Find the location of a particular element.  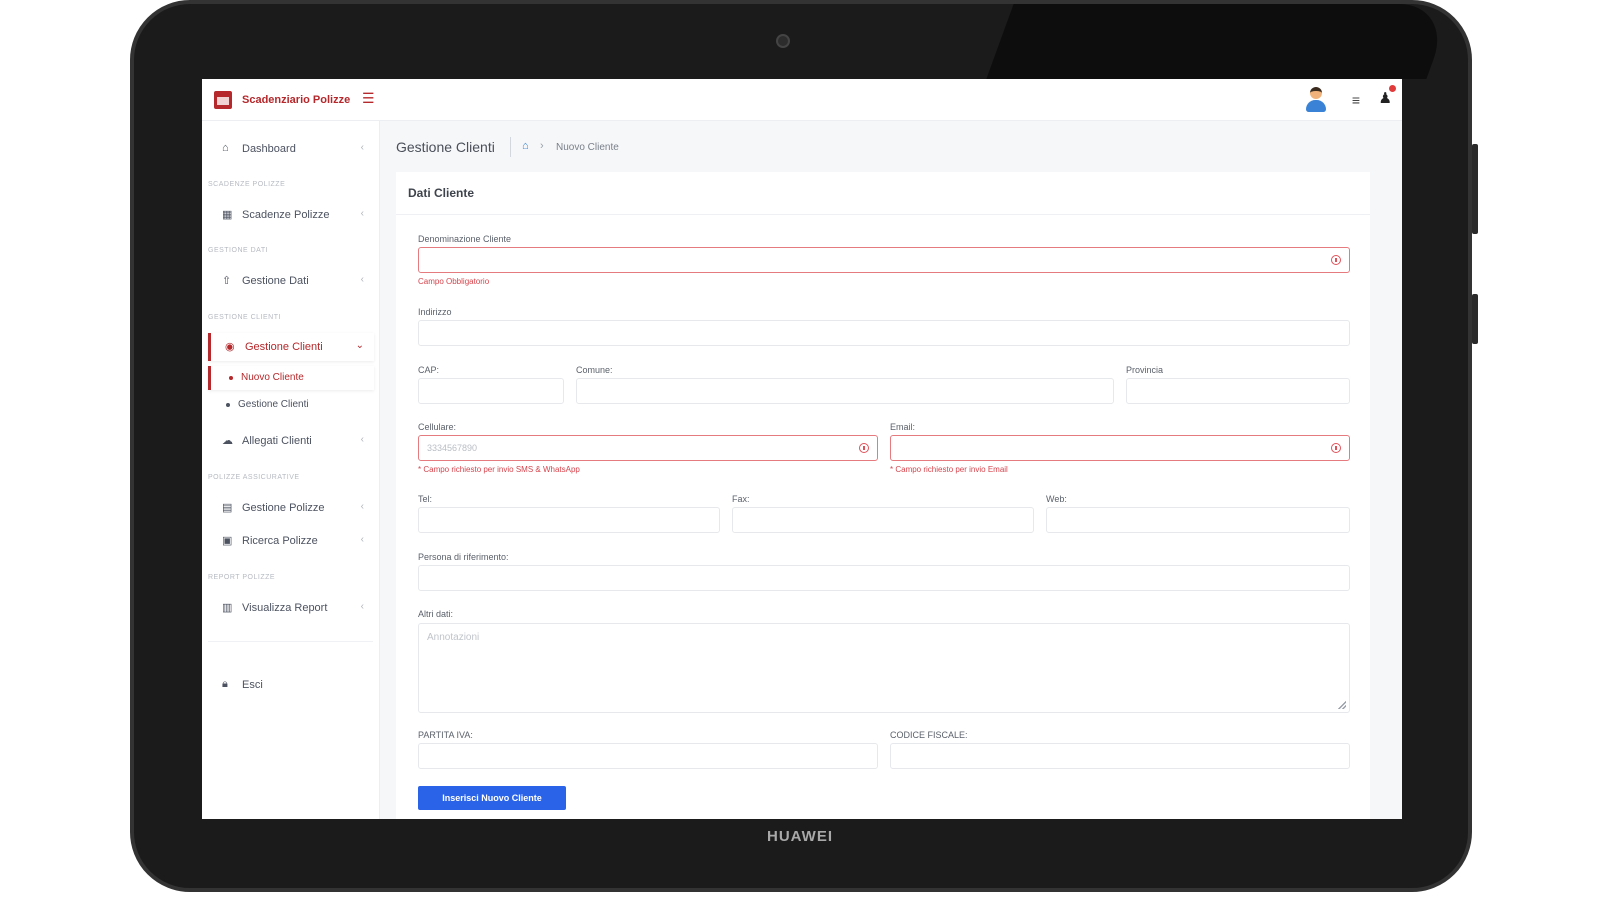

section-label: GESTIONE CLIENTI is located at coordinates (244, 317).